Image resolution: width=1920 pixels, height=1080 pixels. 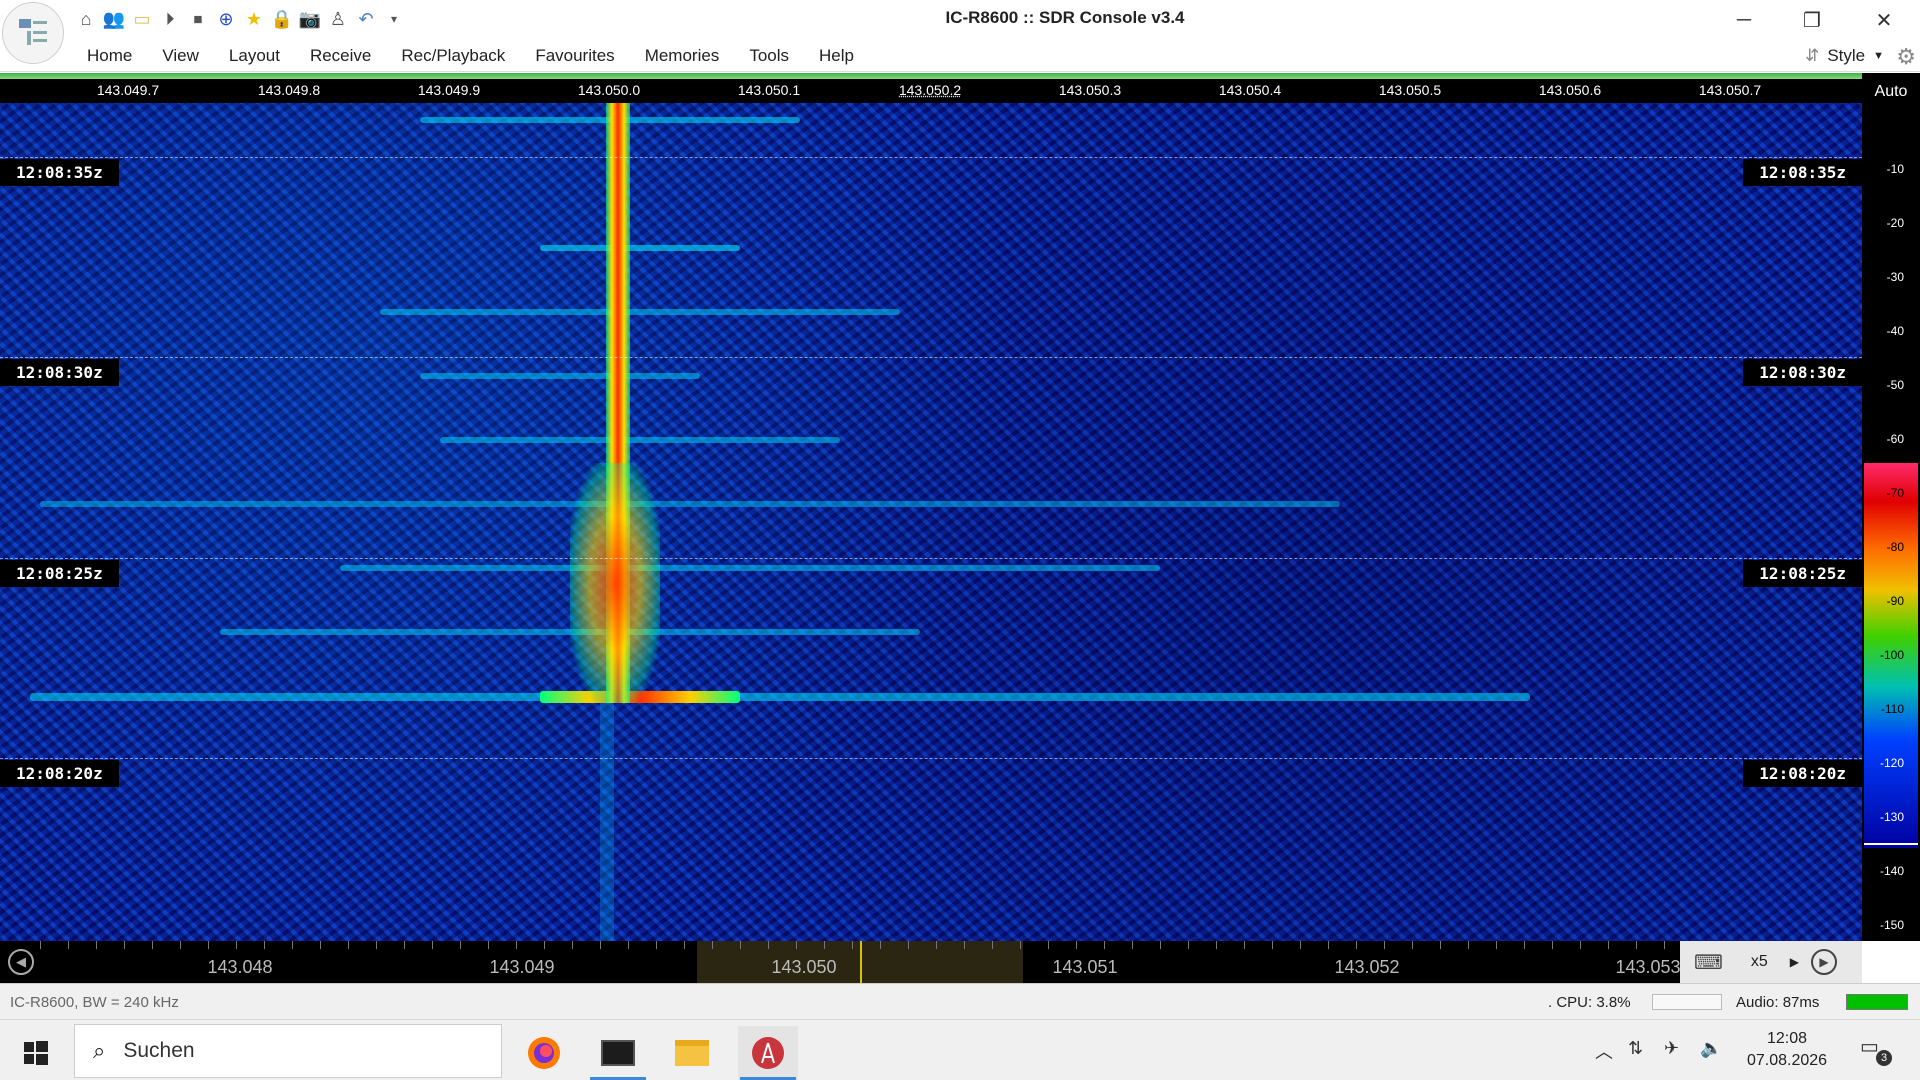 What do you see at coordinates (1802, 372) in the screenshot?
I see `timestamp-right: 12:08:30z` at bounding box center [1802, 372].